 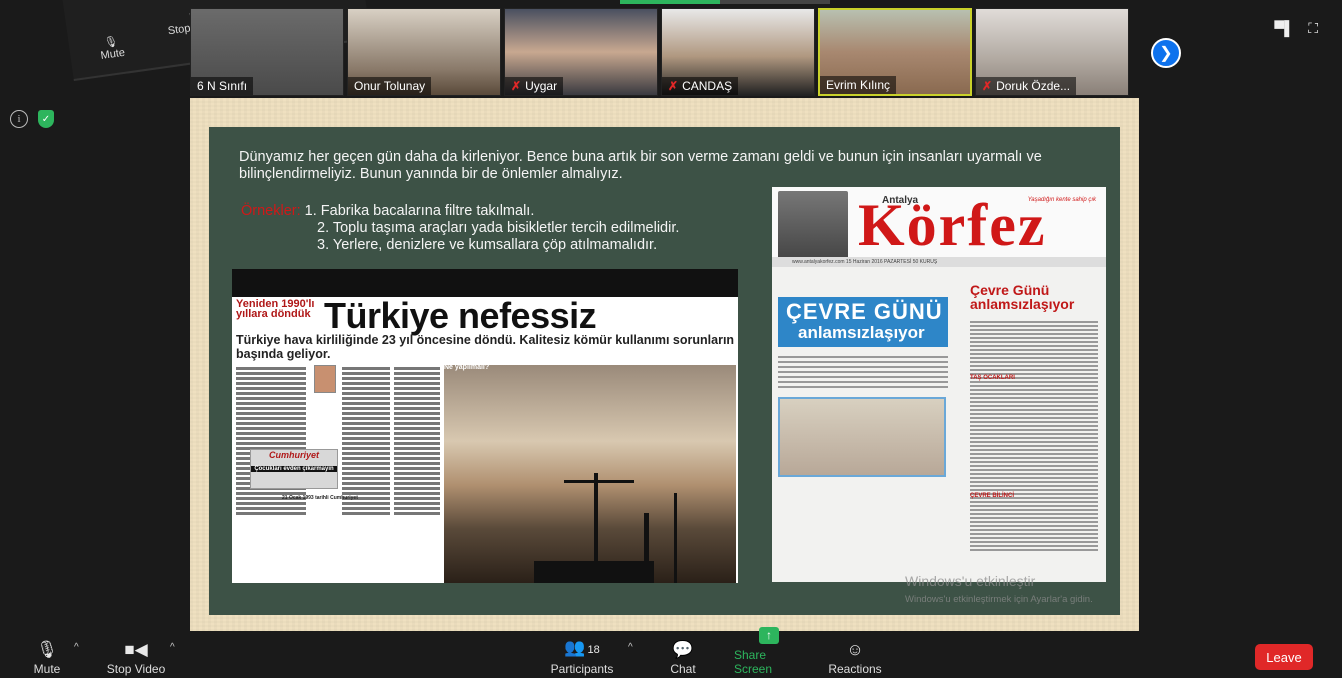 I want to click on view-controls: ▀▌ ⛶, so click(x=1296, y=28).